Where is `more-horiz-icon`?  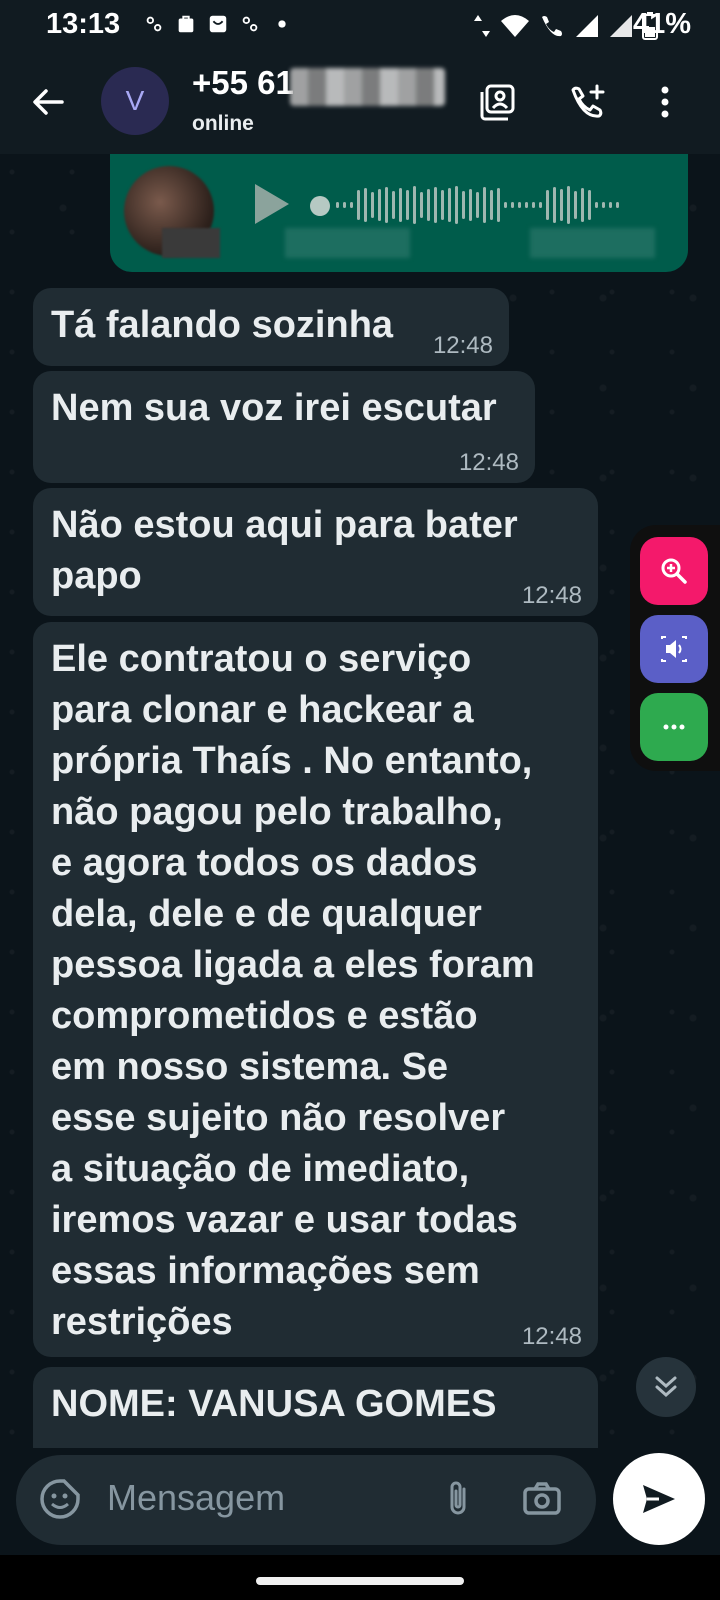 more-horiz-icon is located at coordinates (674, 727).